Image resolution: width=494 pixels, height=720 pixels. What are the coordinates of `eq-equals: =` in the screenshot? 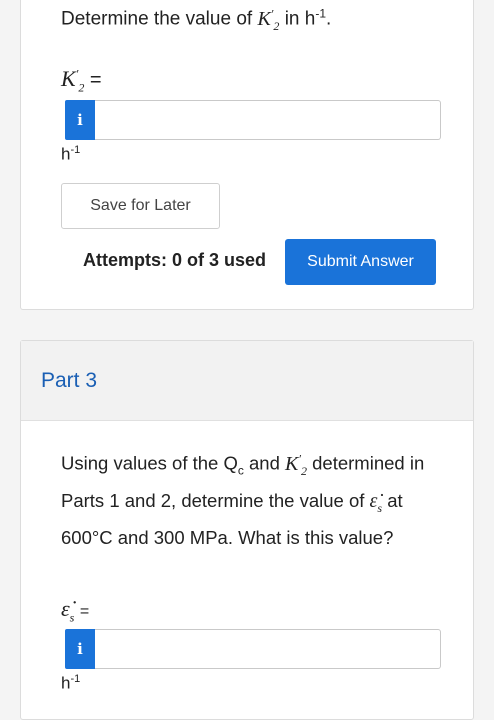 It's located at (84, 611).